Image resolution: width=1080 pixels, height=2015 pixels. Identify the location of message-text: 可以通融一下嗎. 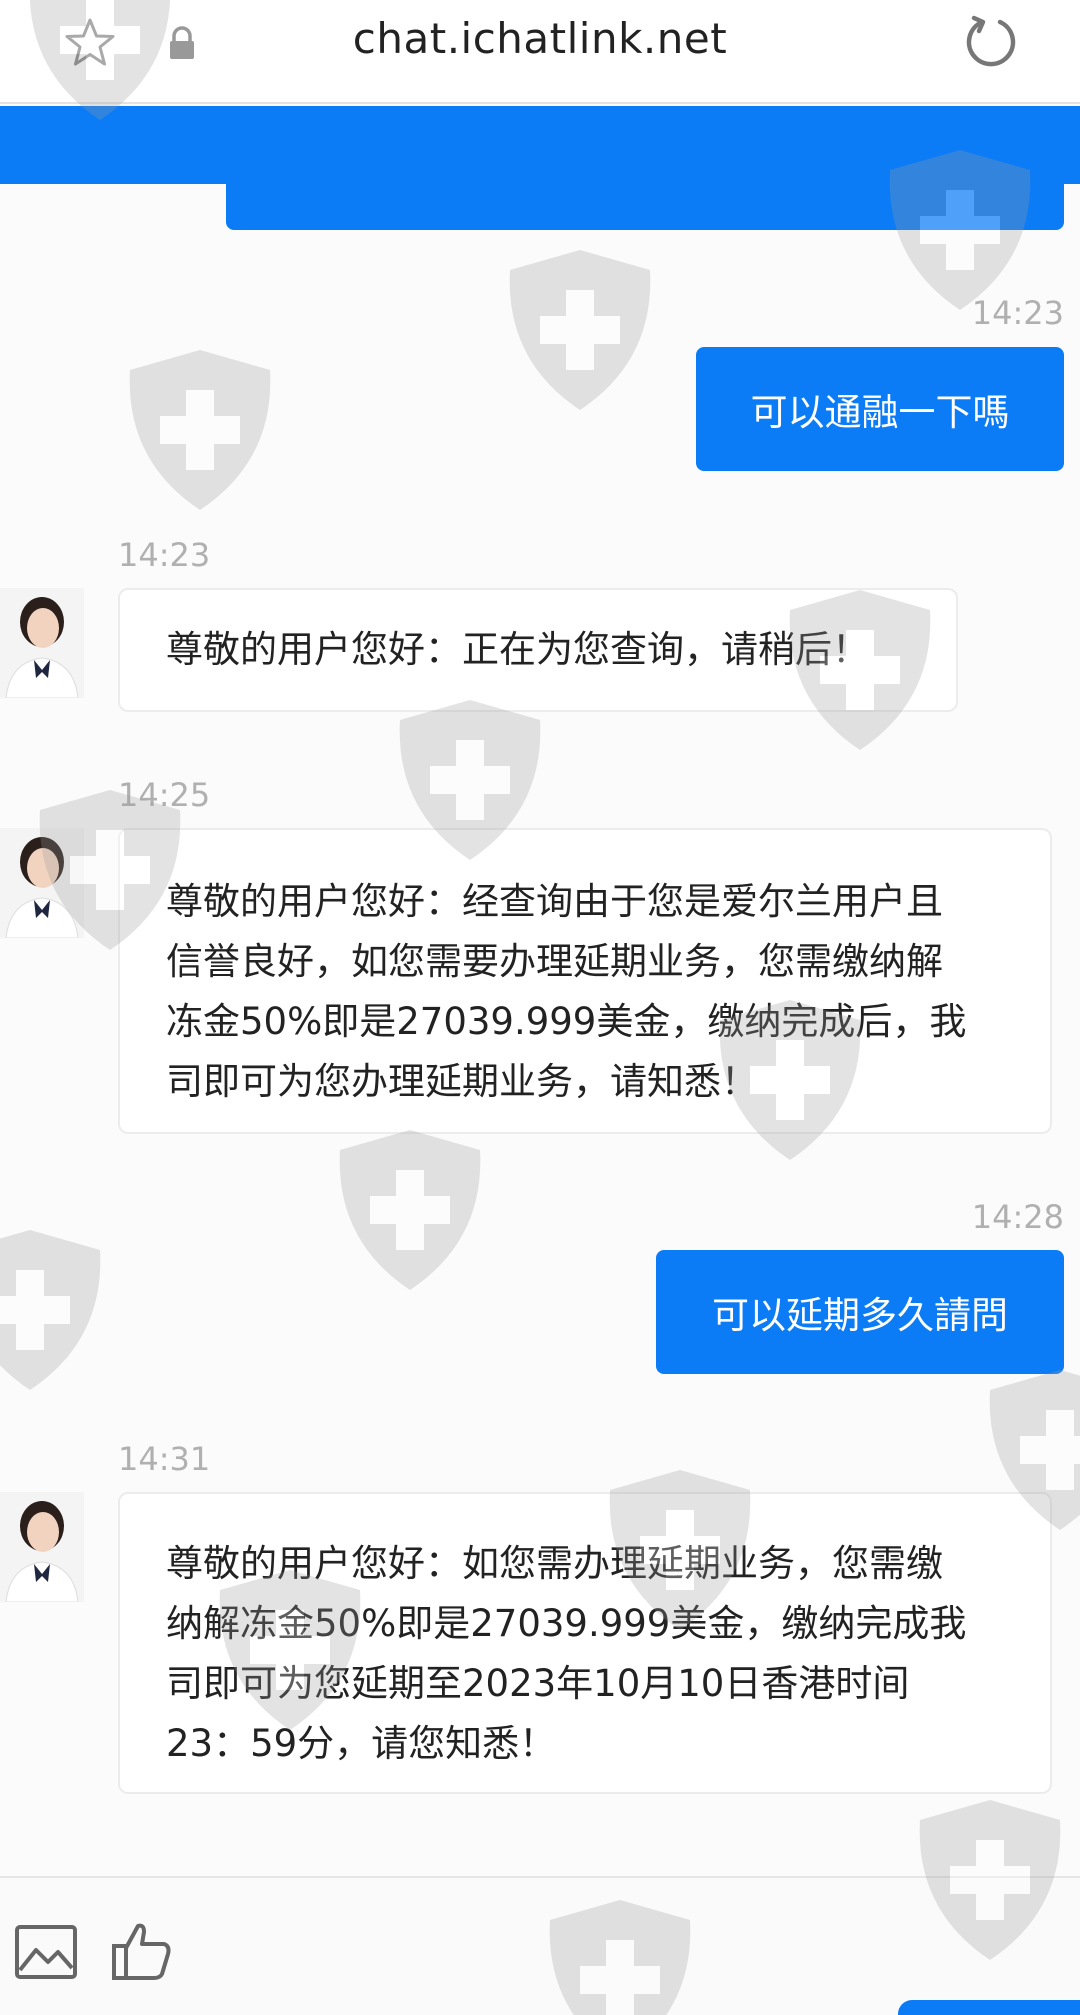
(880, 412).